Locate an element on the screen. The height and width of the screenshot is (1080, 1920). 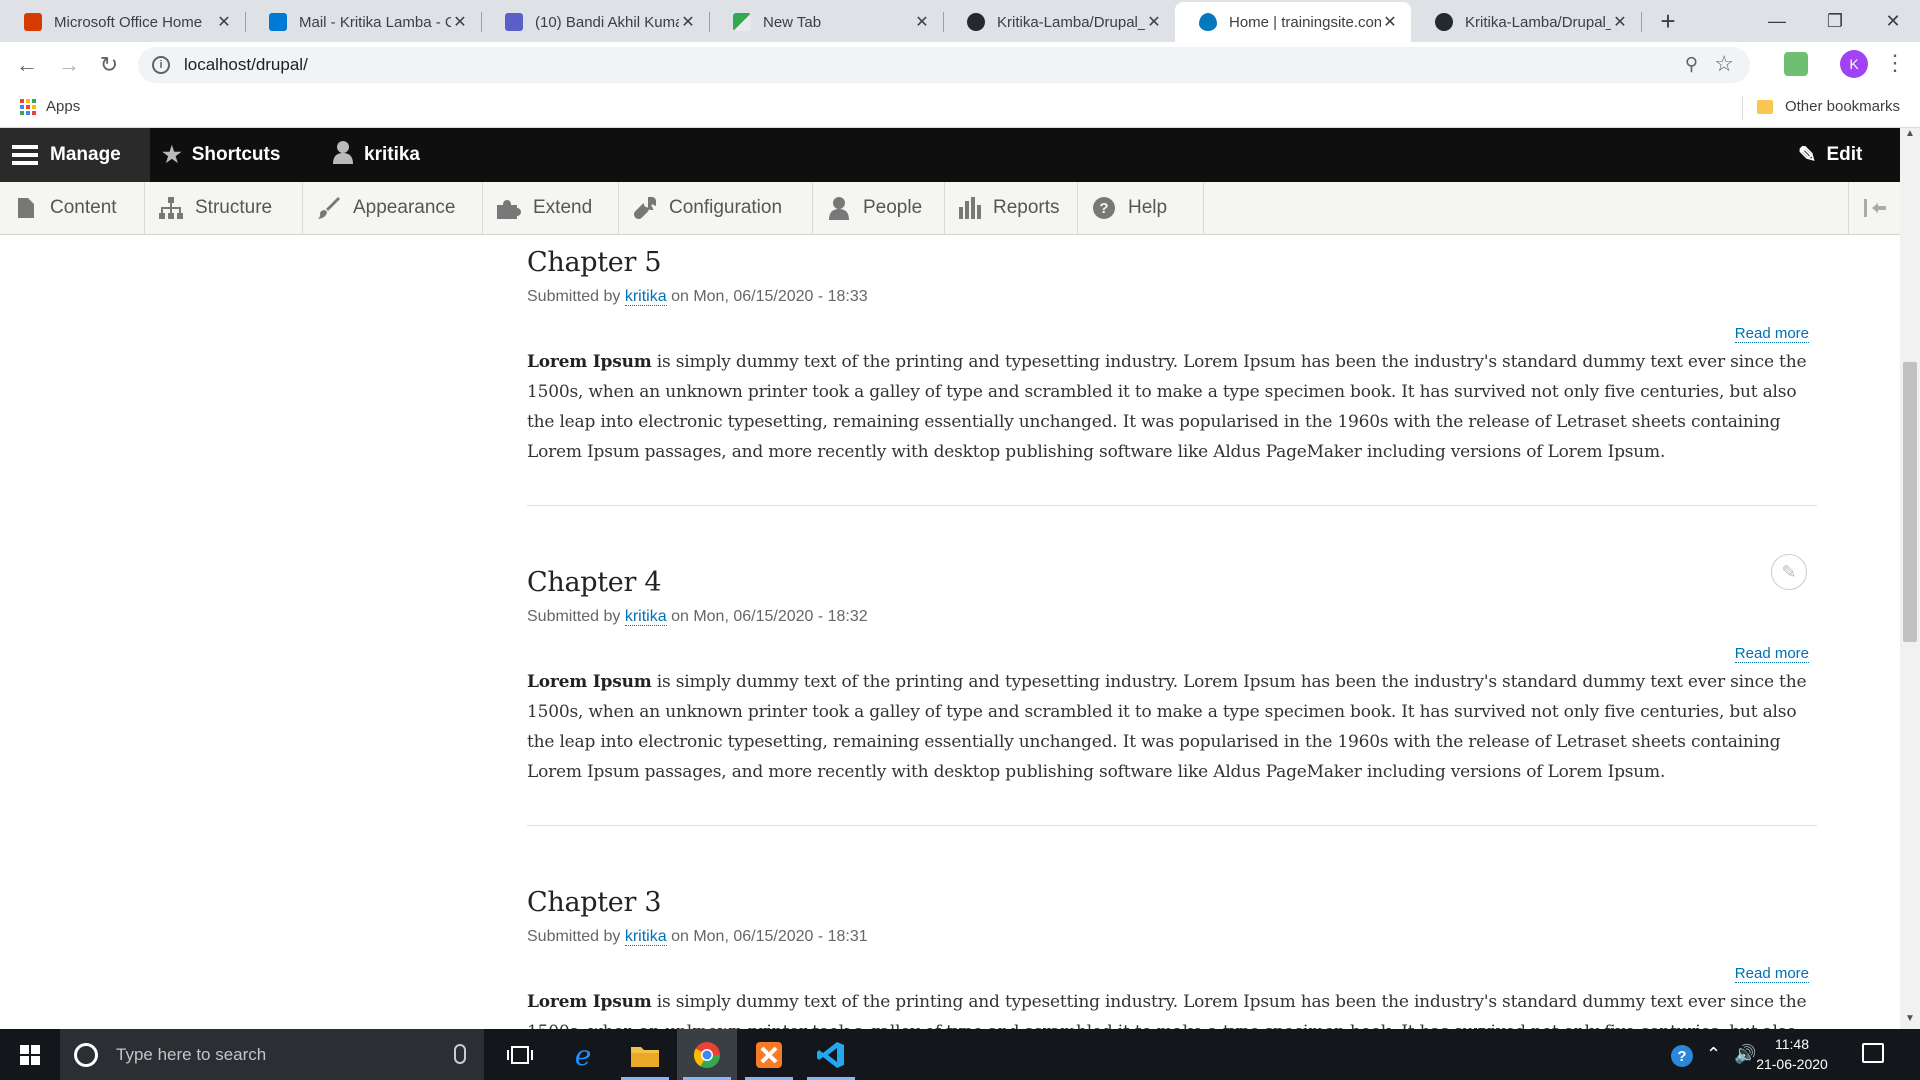
office-icon is located at coordinates (33, 22).